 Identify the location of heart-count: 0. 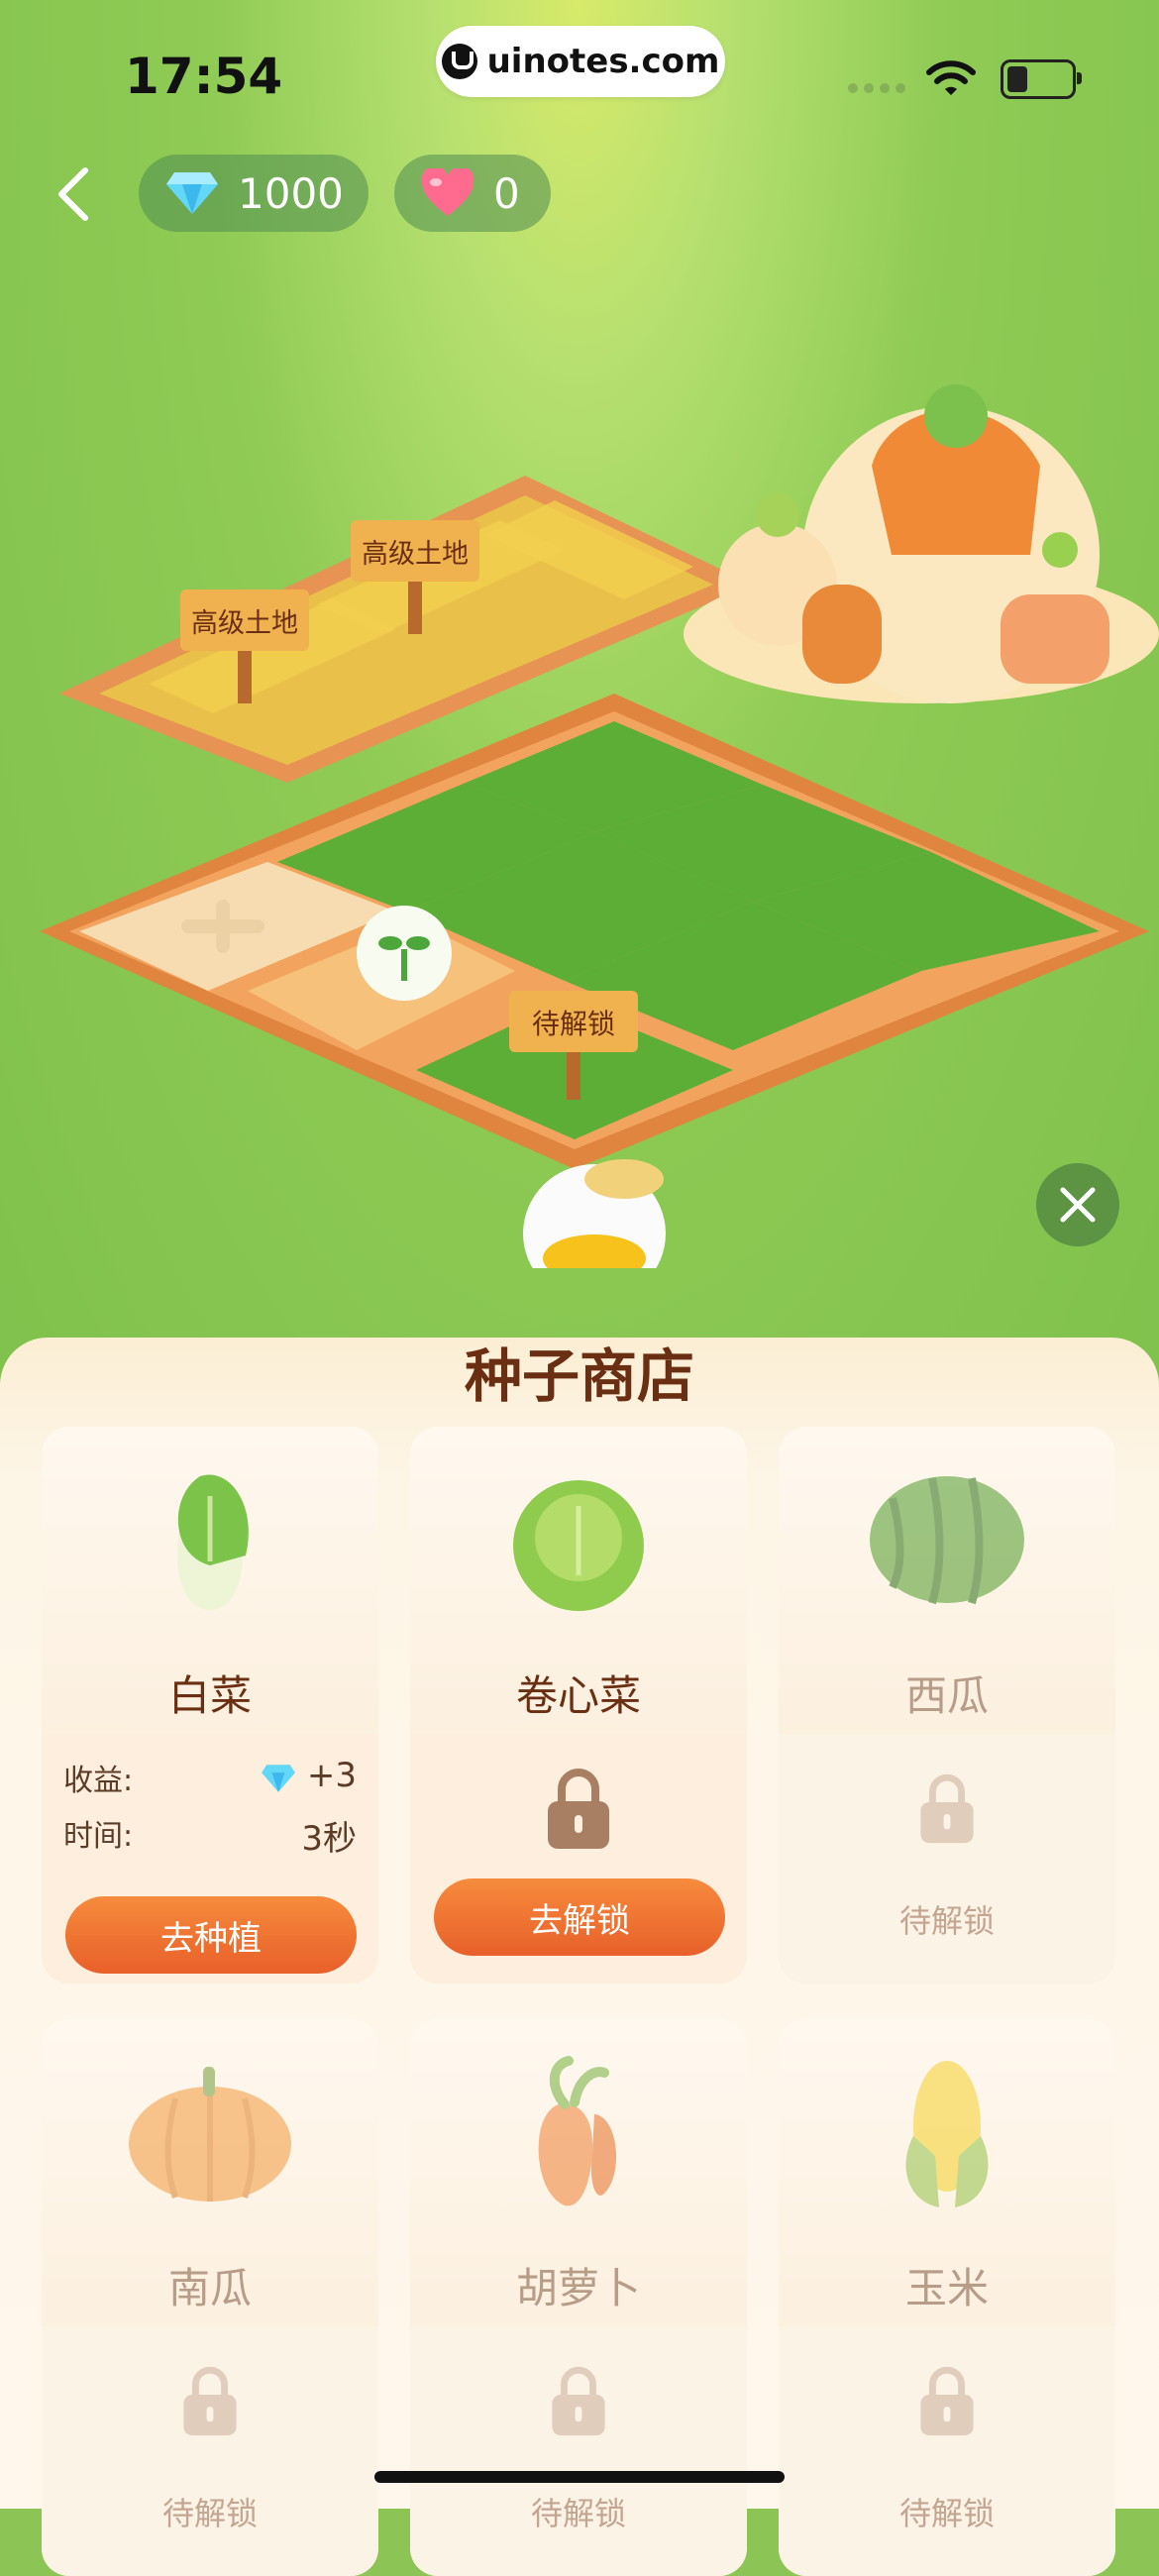
(507, 193).